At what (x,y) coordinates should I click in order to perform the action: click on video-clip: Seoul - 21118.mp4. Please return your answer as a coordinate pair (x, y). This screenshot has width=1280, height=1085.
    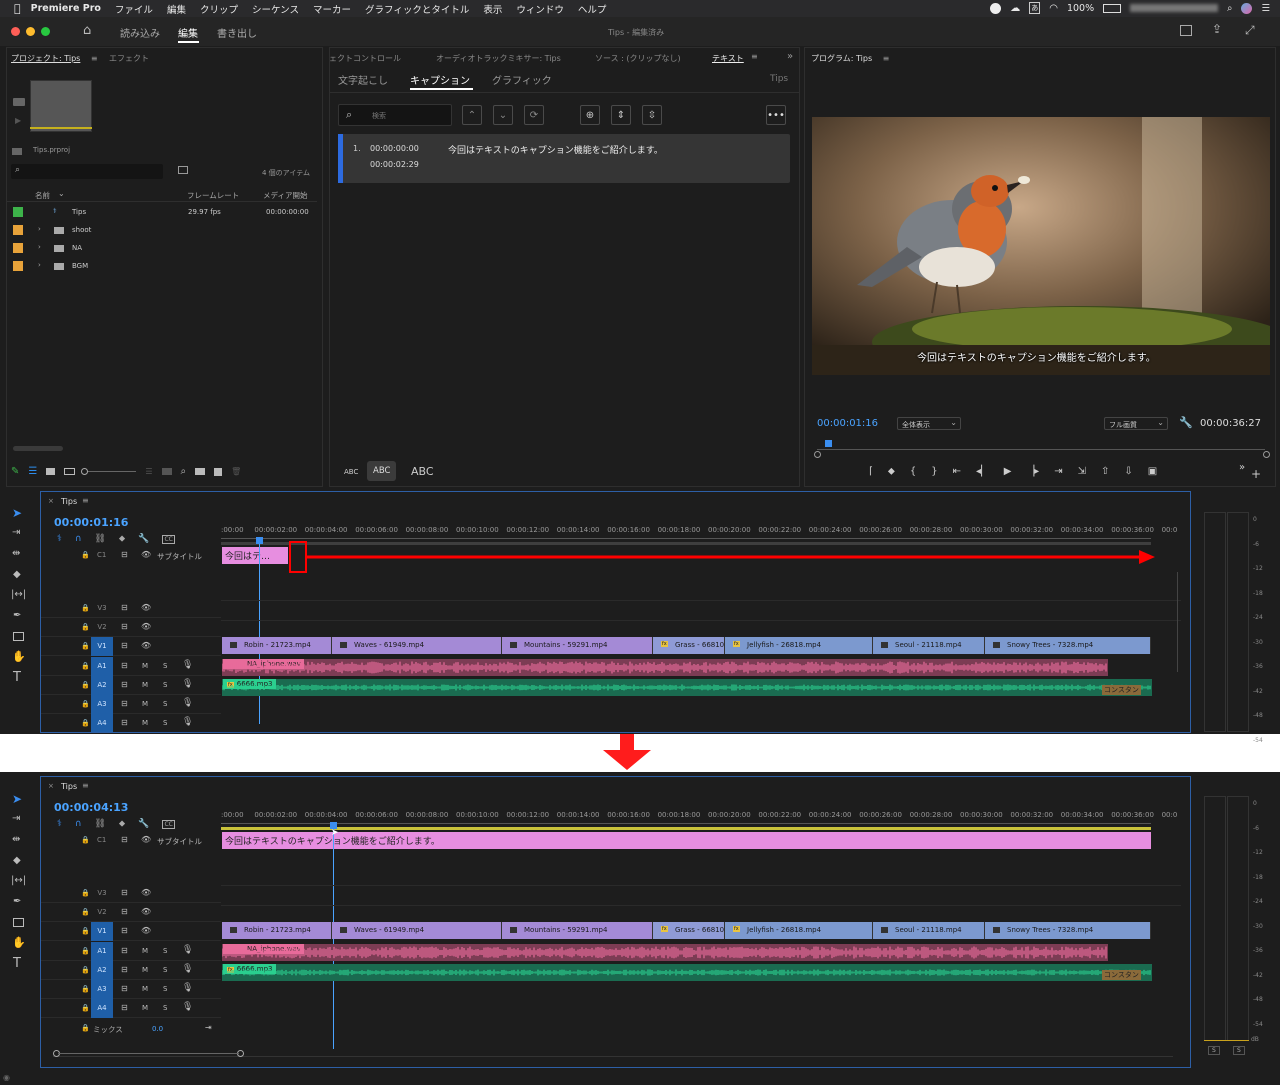
    Looking at the image, I should click on (929, 930).